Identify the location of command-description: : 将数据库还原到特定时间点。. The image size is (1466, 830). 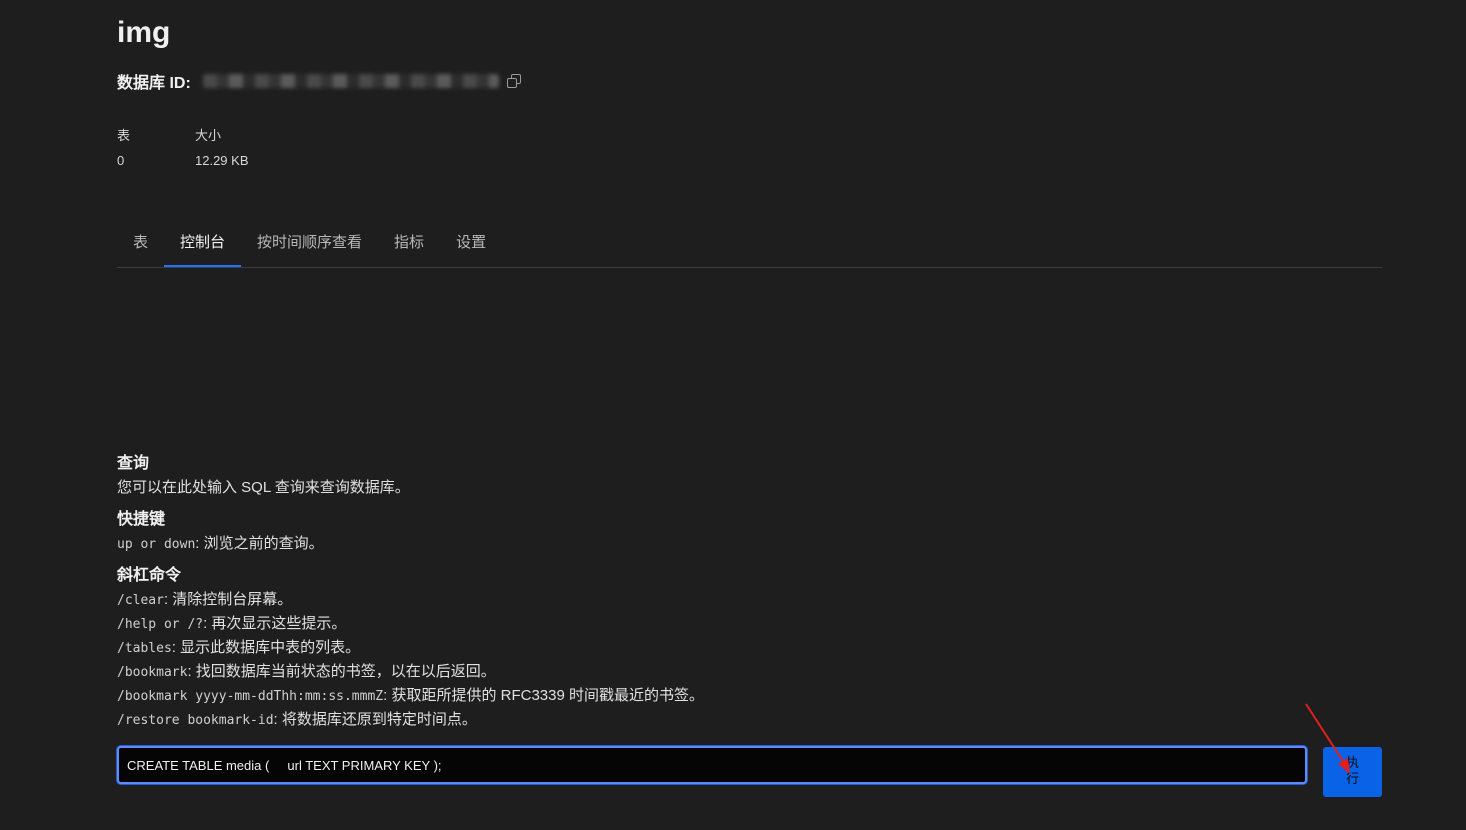
(375, 719).